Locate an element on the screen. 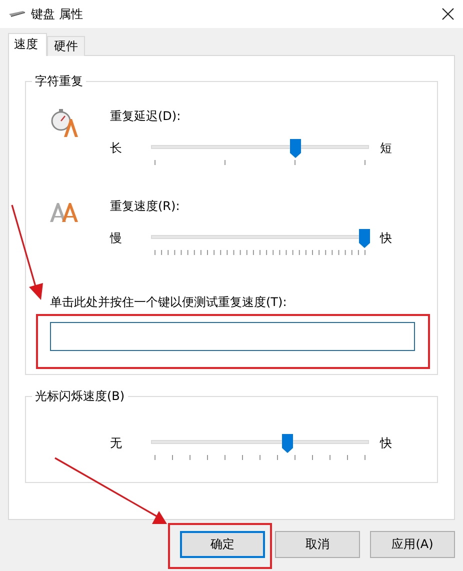 This screenshot has height=571, width=463. dialog-button: 应用(A) is located at coordinates (412, 544).